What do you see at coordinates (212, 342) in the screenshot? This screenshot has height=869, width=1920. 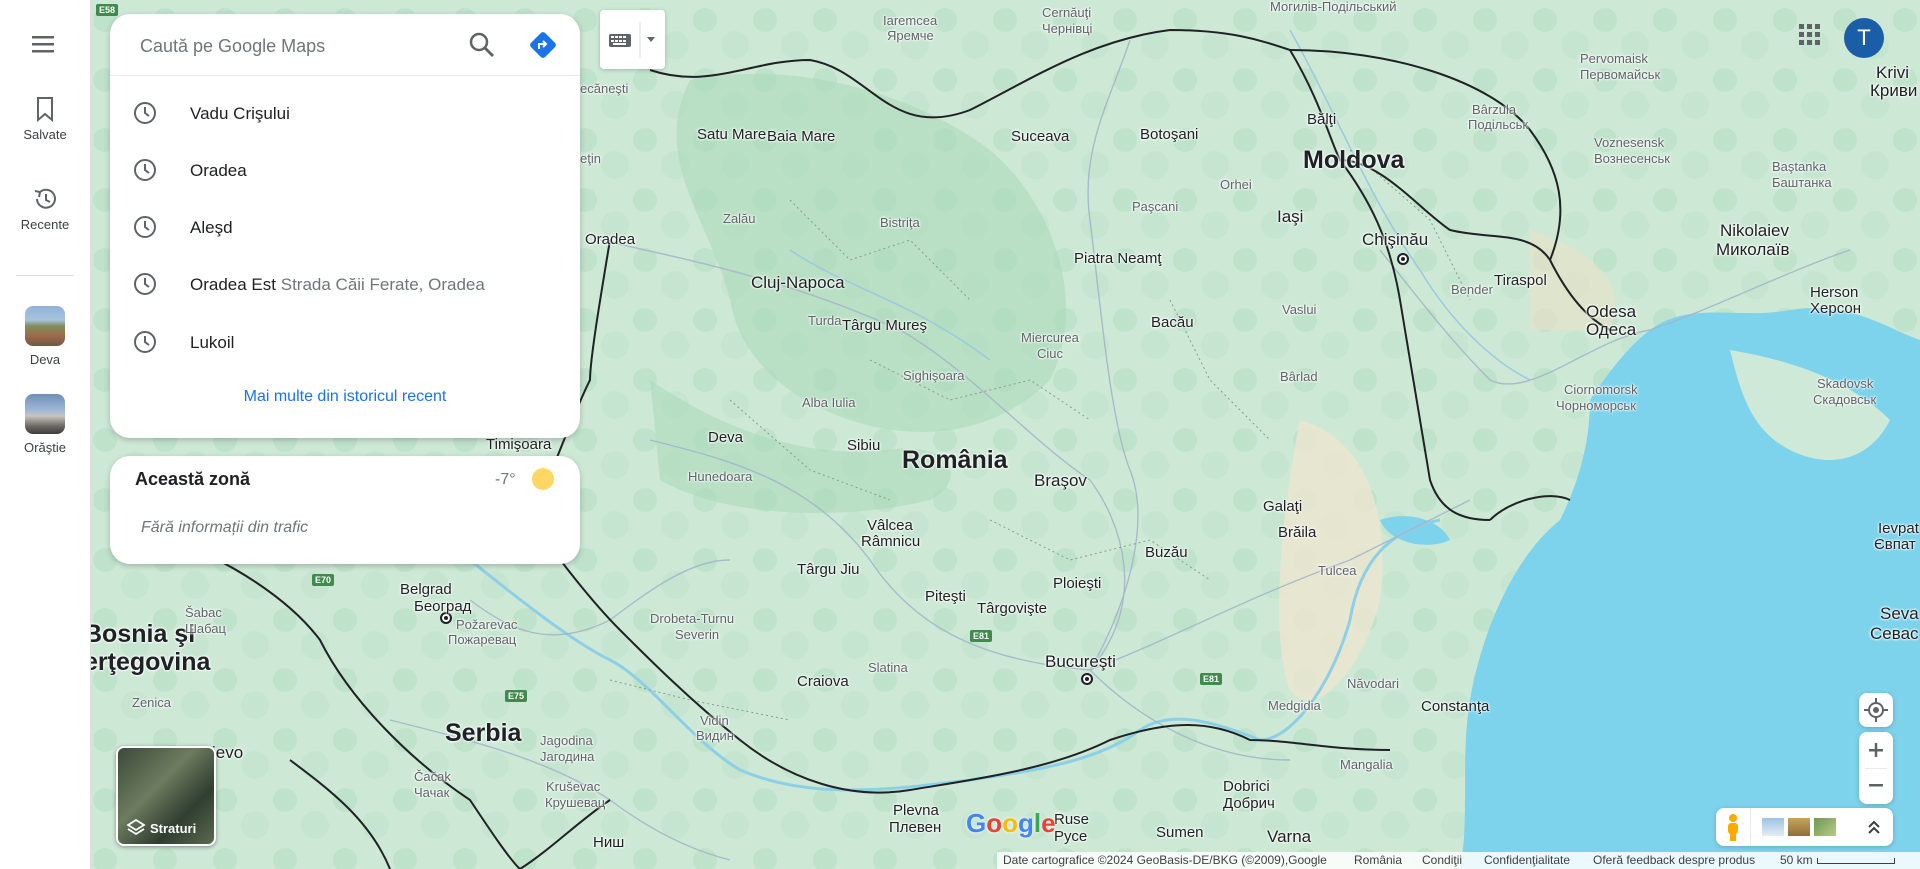 I see `history-item-name: Lukoil` at bounding box center [212, 342].